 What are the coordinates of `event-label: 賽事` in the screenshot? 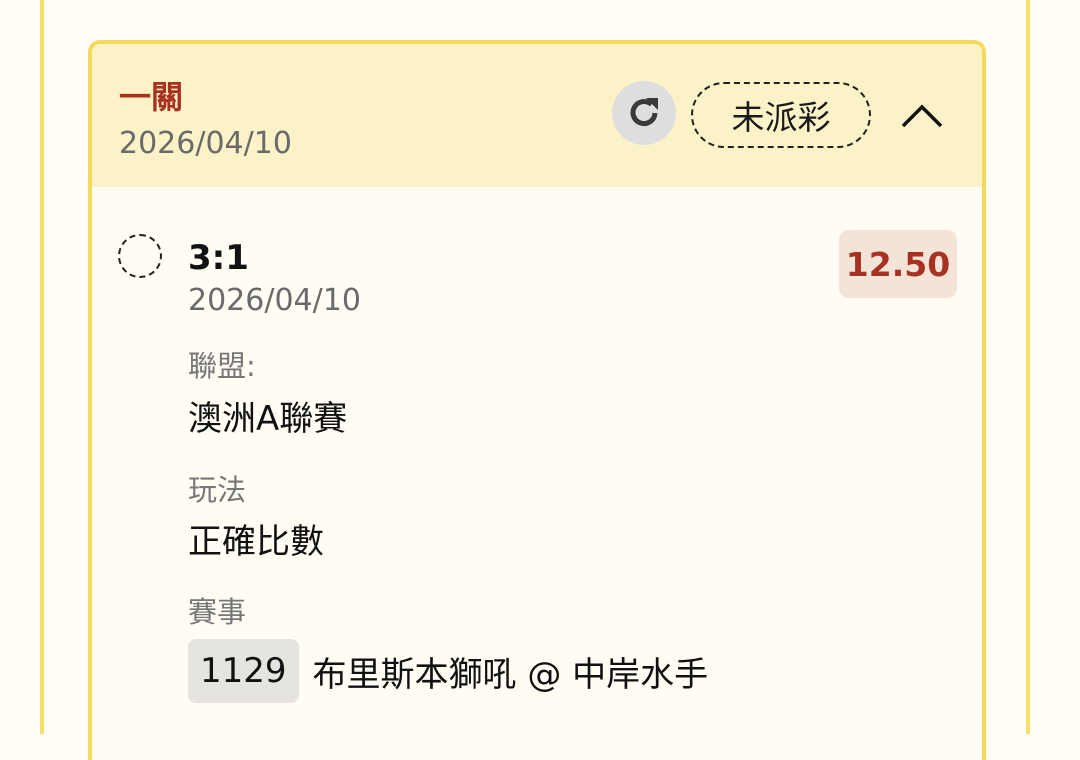 It's located at (217, 612).